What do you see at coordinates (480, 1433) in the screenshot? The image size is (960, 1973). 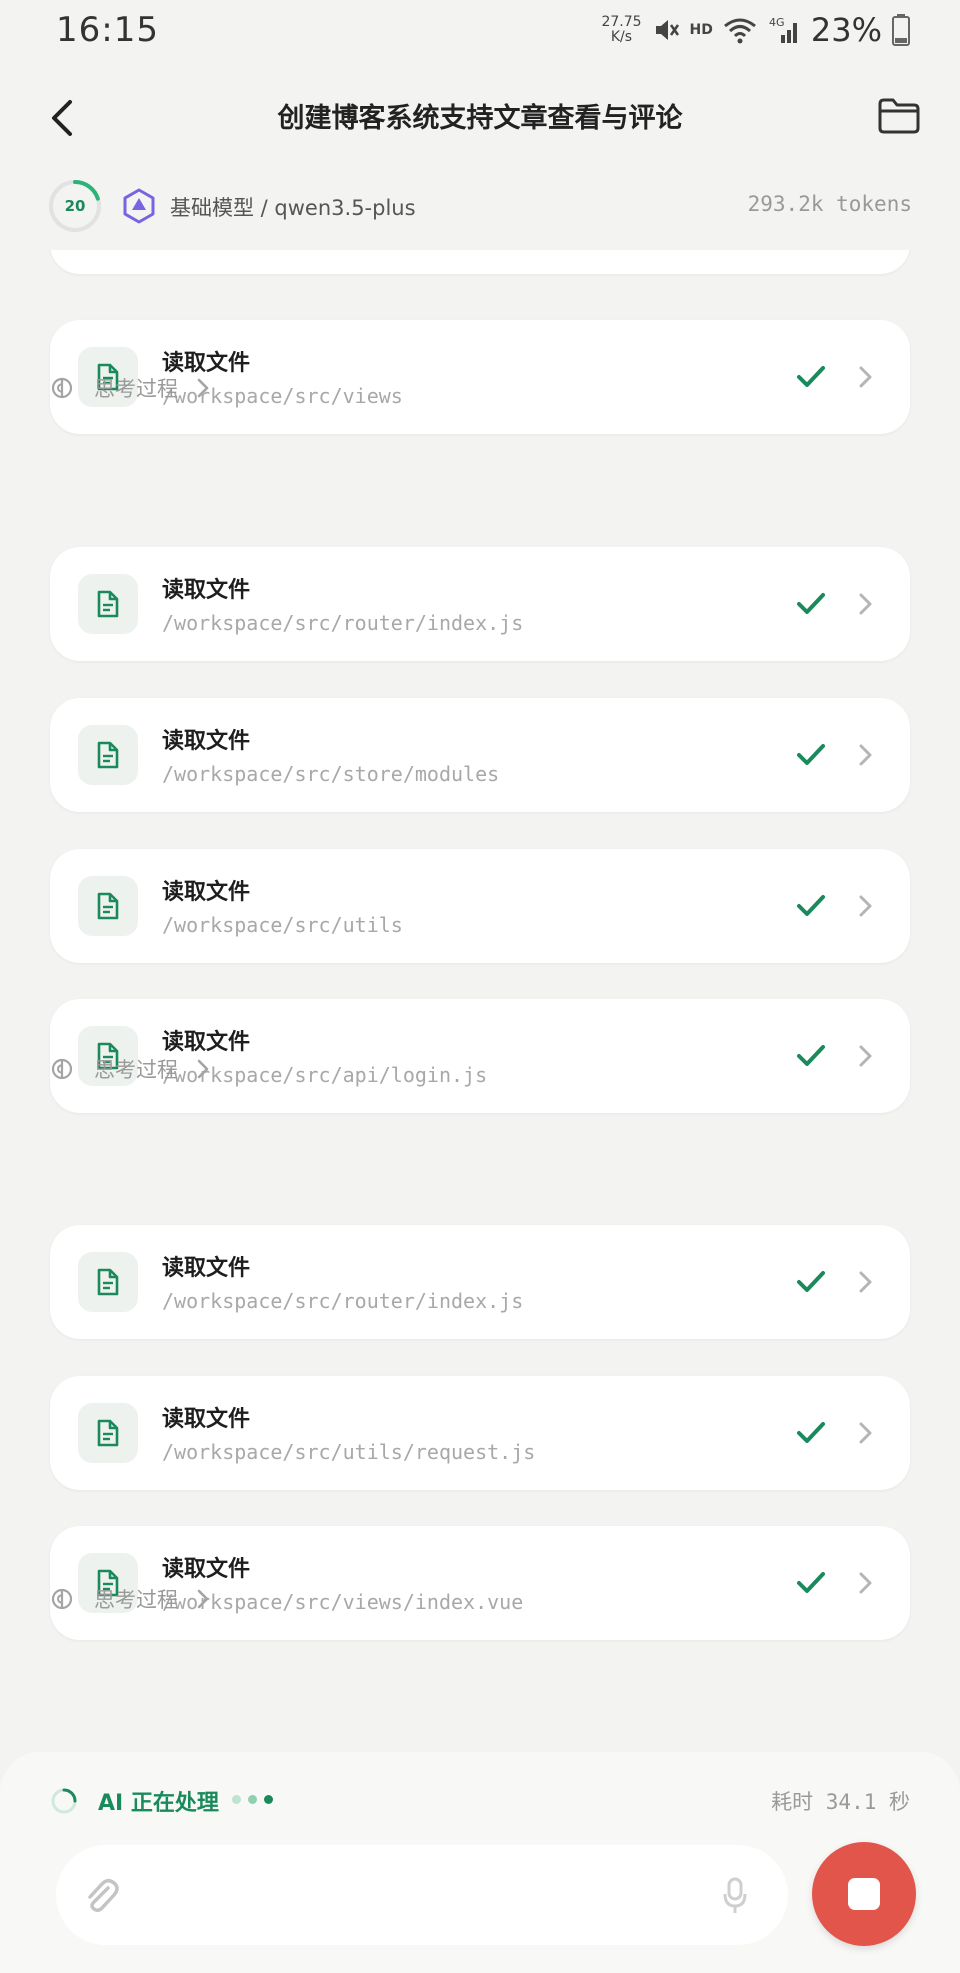 I see `read-file-card: 读取文件/workspace/src/utils/request.js` at bounding box center [480, 1433].